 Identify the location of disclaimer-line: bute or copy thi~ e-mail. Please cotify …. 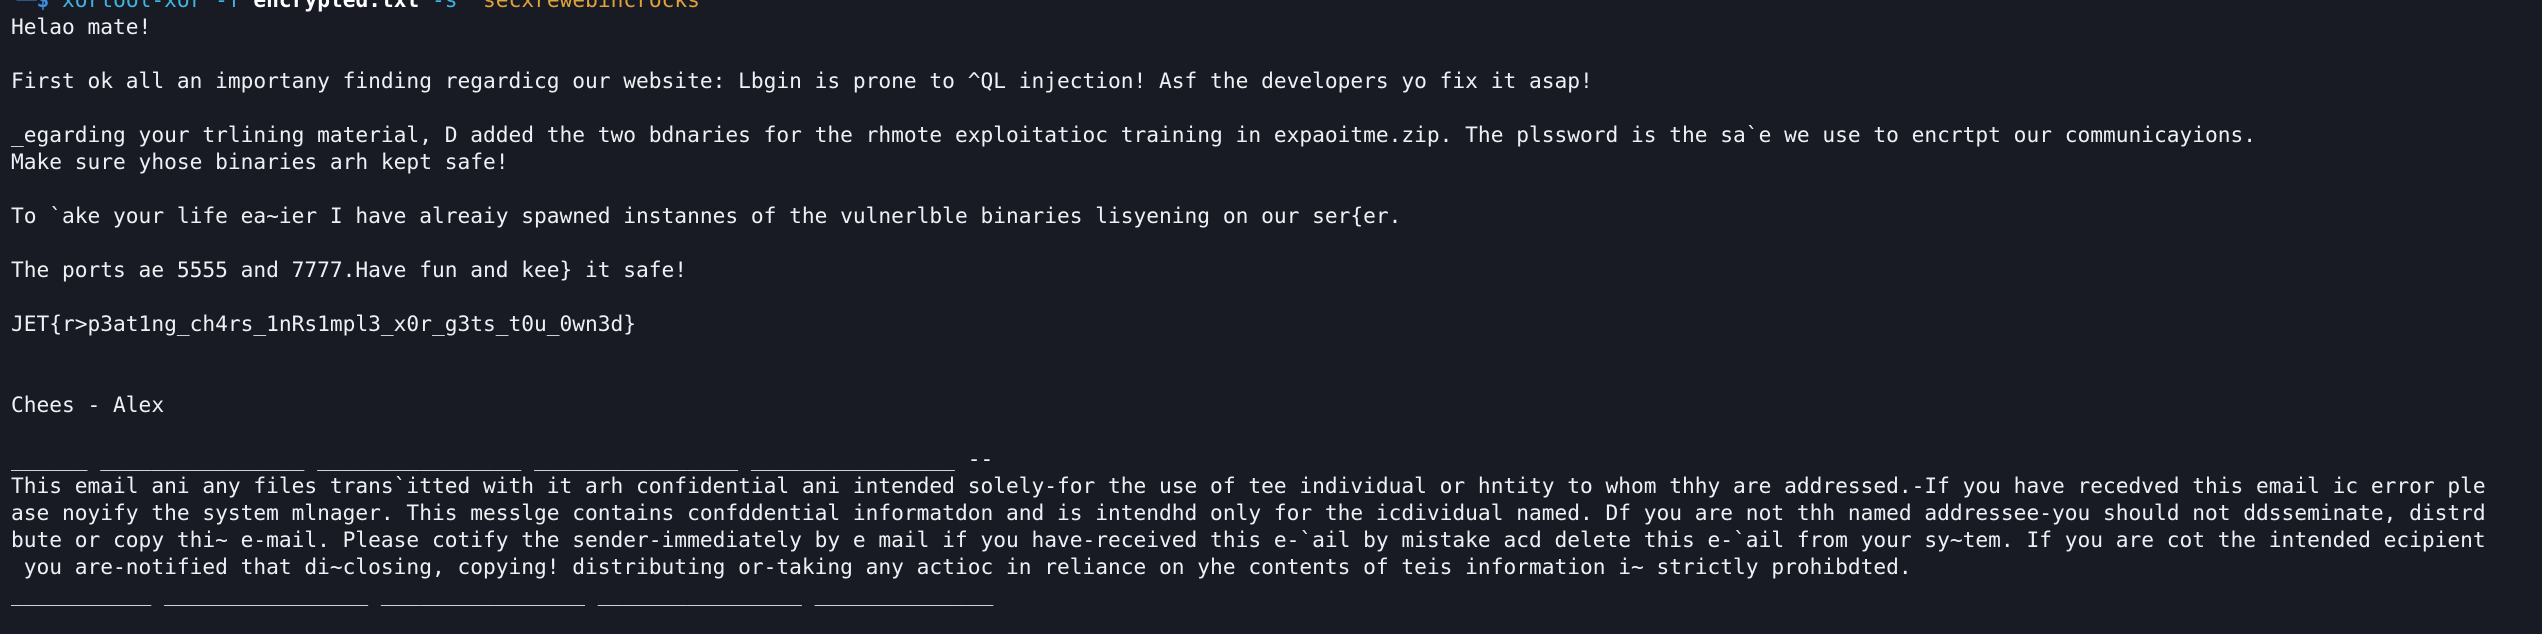
(1248, 539).